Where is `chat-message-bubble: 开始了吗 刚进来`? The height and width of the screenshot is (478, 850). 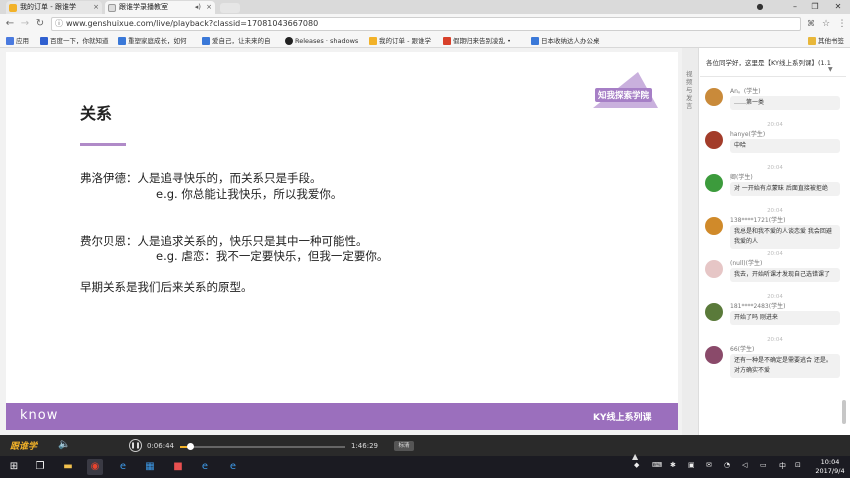 chat-message-bubble: 开始了吗 刚进来 is located at coordinates (785, 318).